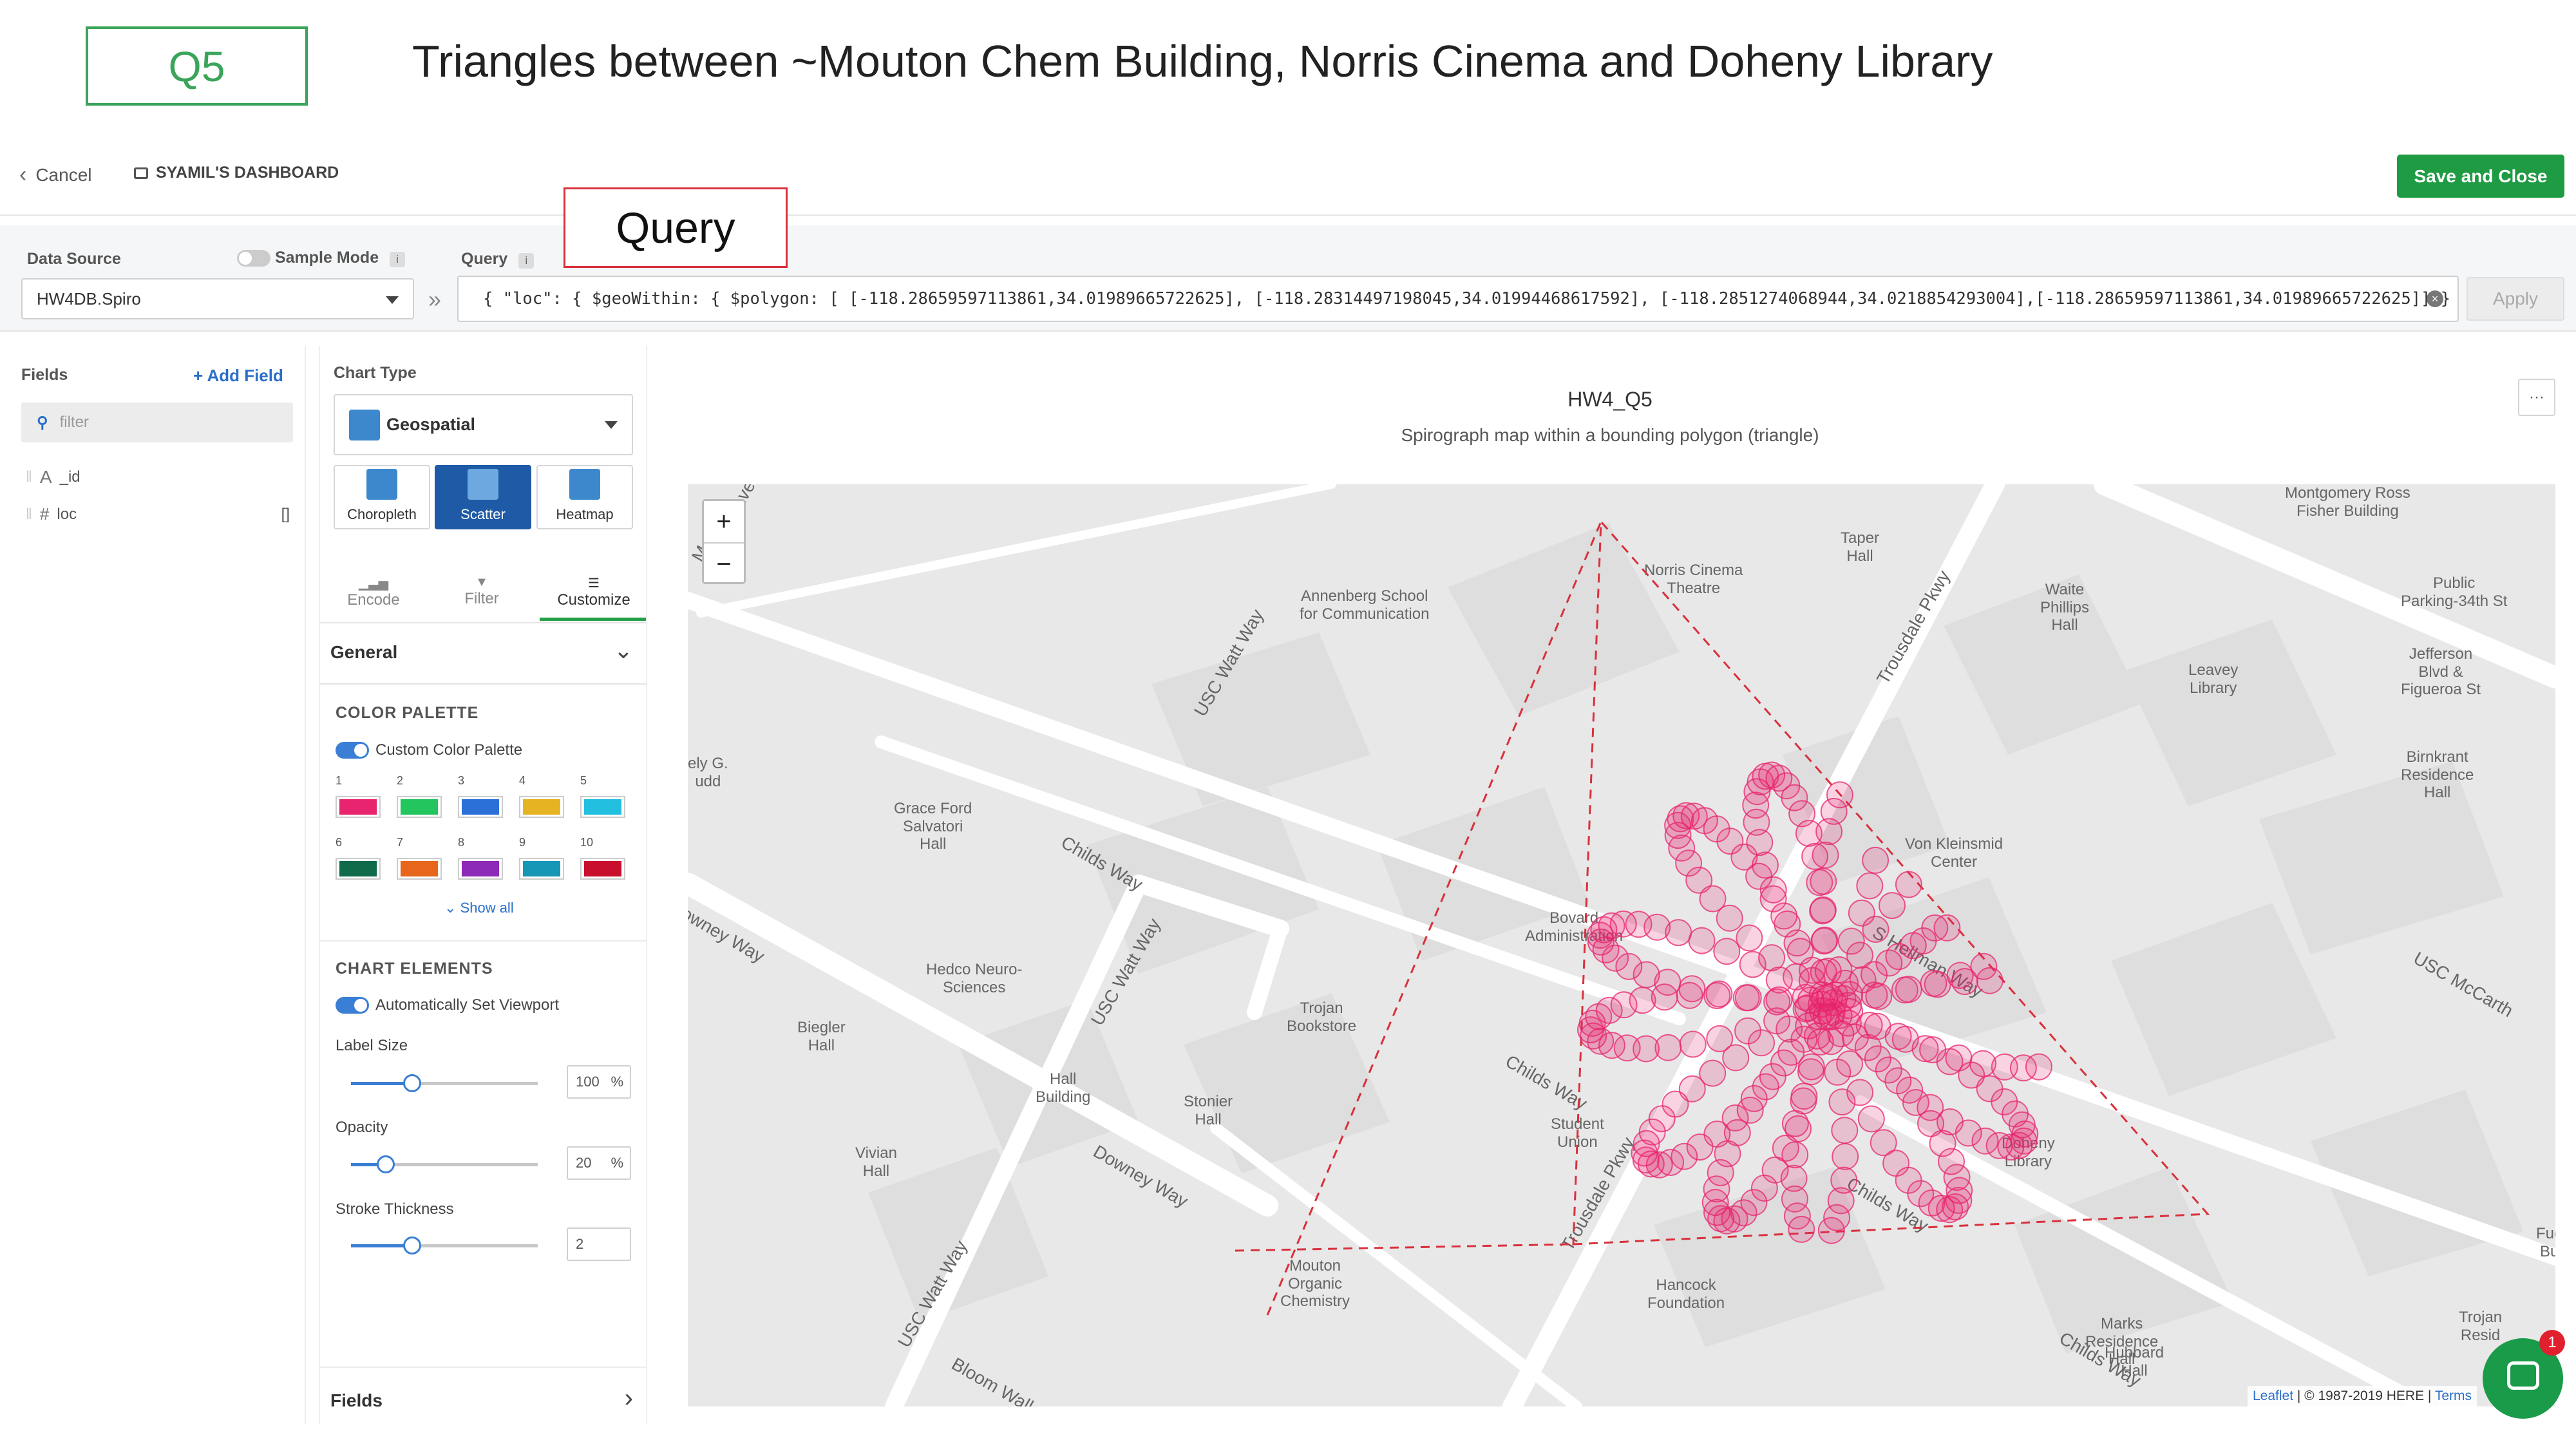 This screenshot has width=2576, height=1449. I want to click on zoom-in-button: +, so click(724, 522).